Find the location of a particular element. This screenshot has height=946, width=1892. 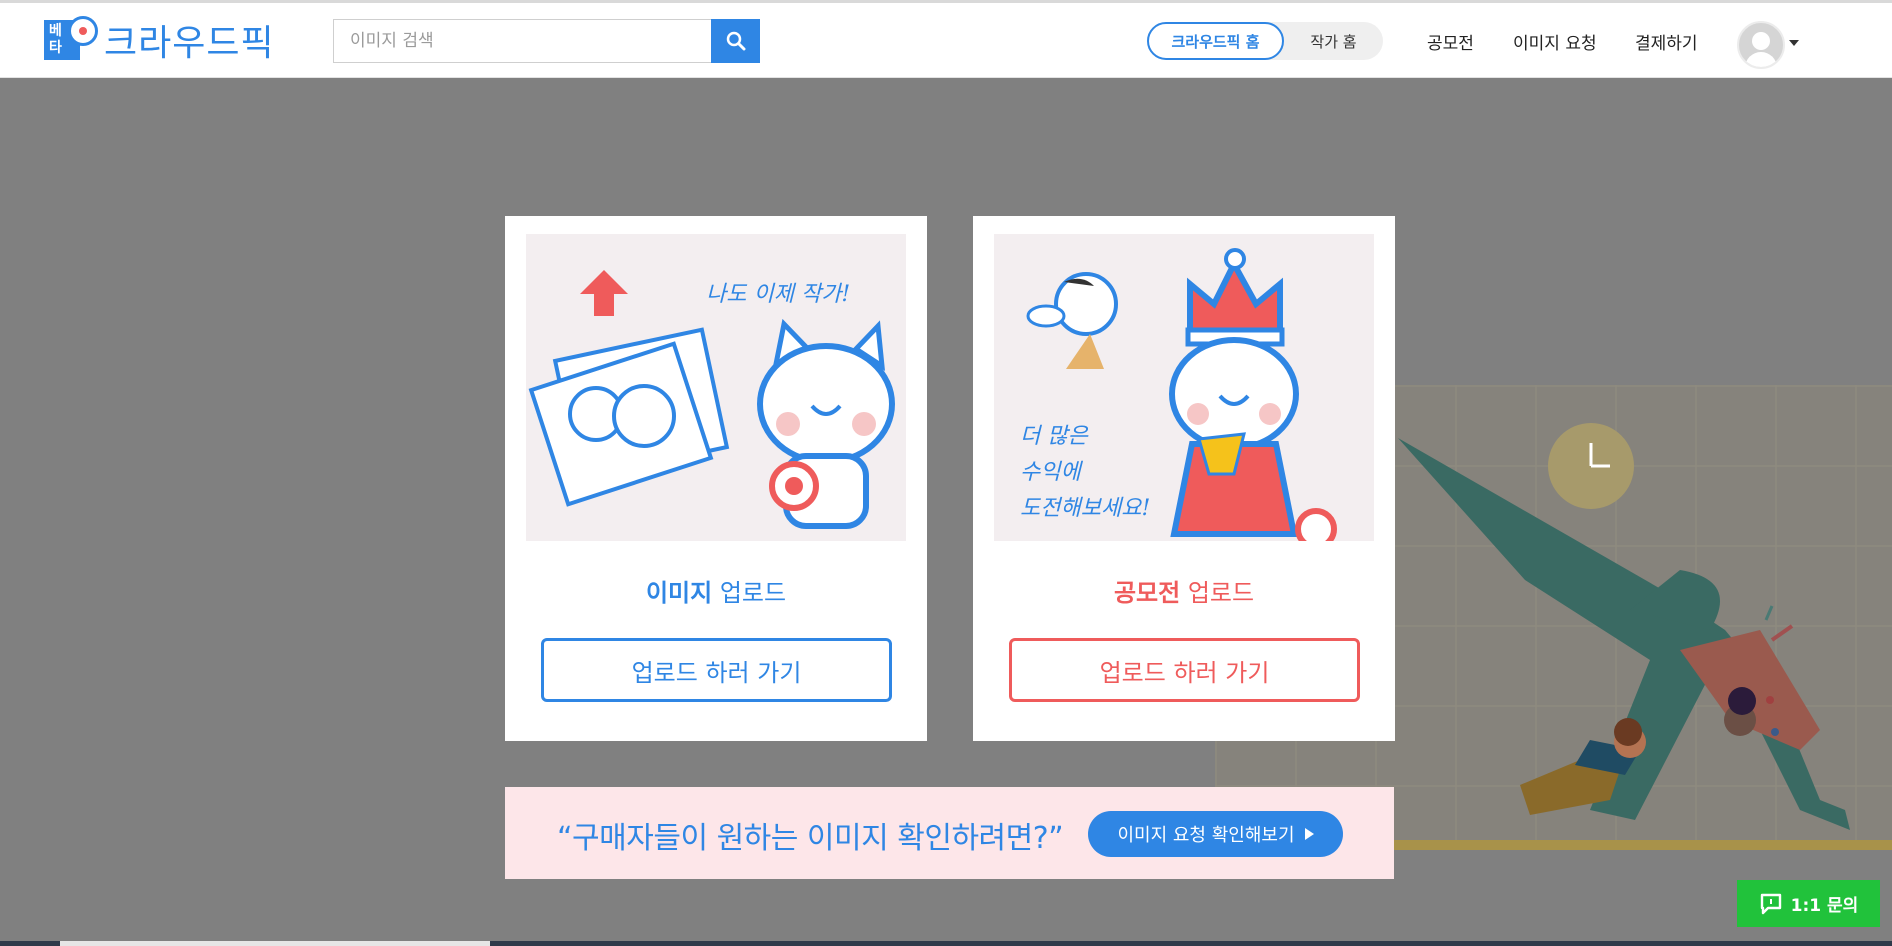

artist-home-tab: 작가 홈 is located at coordinates (1333, 41).